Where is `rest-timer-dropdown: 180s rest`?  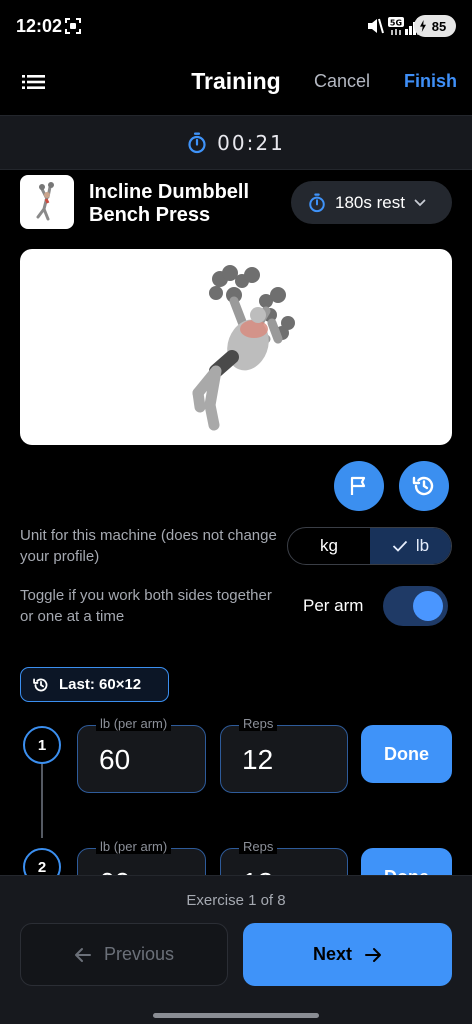 rest-timer-dropdown: 180s rest is located at coordinates (371, 202).